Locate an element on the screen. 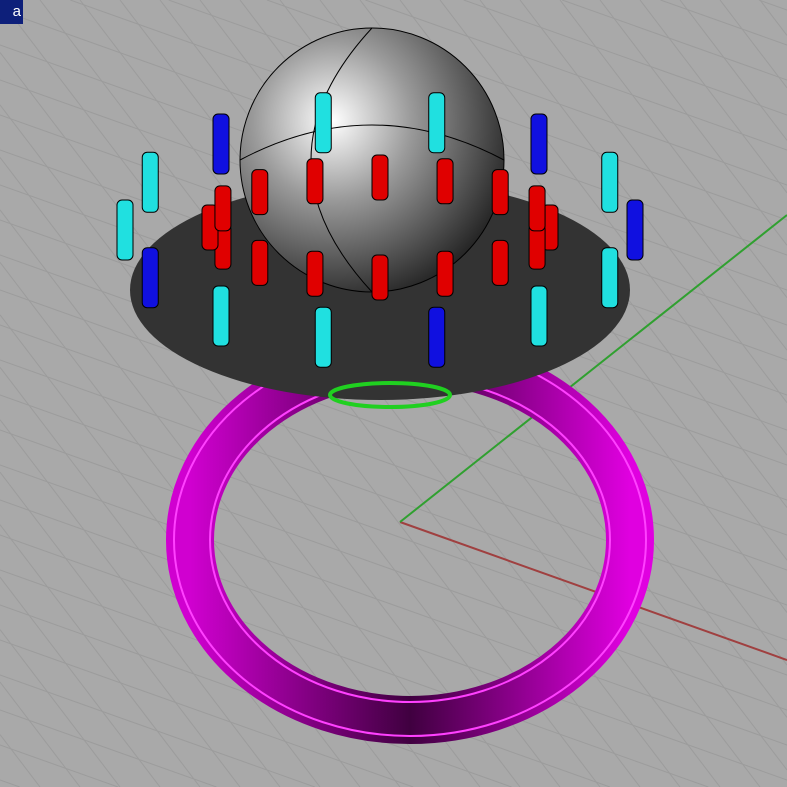 The image size is (787, 787). viewport-title: a is located at coordinates (11, 12).